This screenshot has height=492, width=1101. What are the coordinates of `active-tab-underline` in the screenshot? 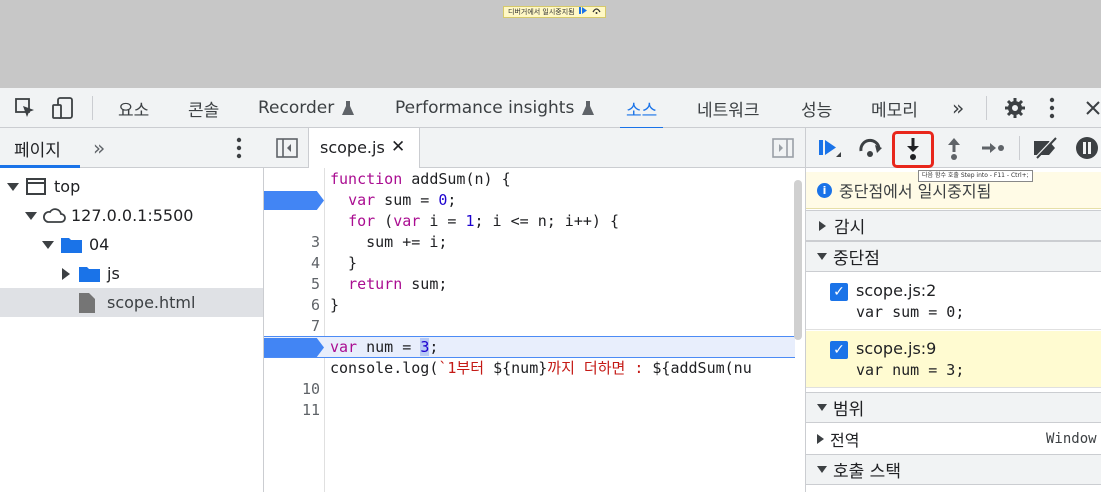 It's located at (40, 166).